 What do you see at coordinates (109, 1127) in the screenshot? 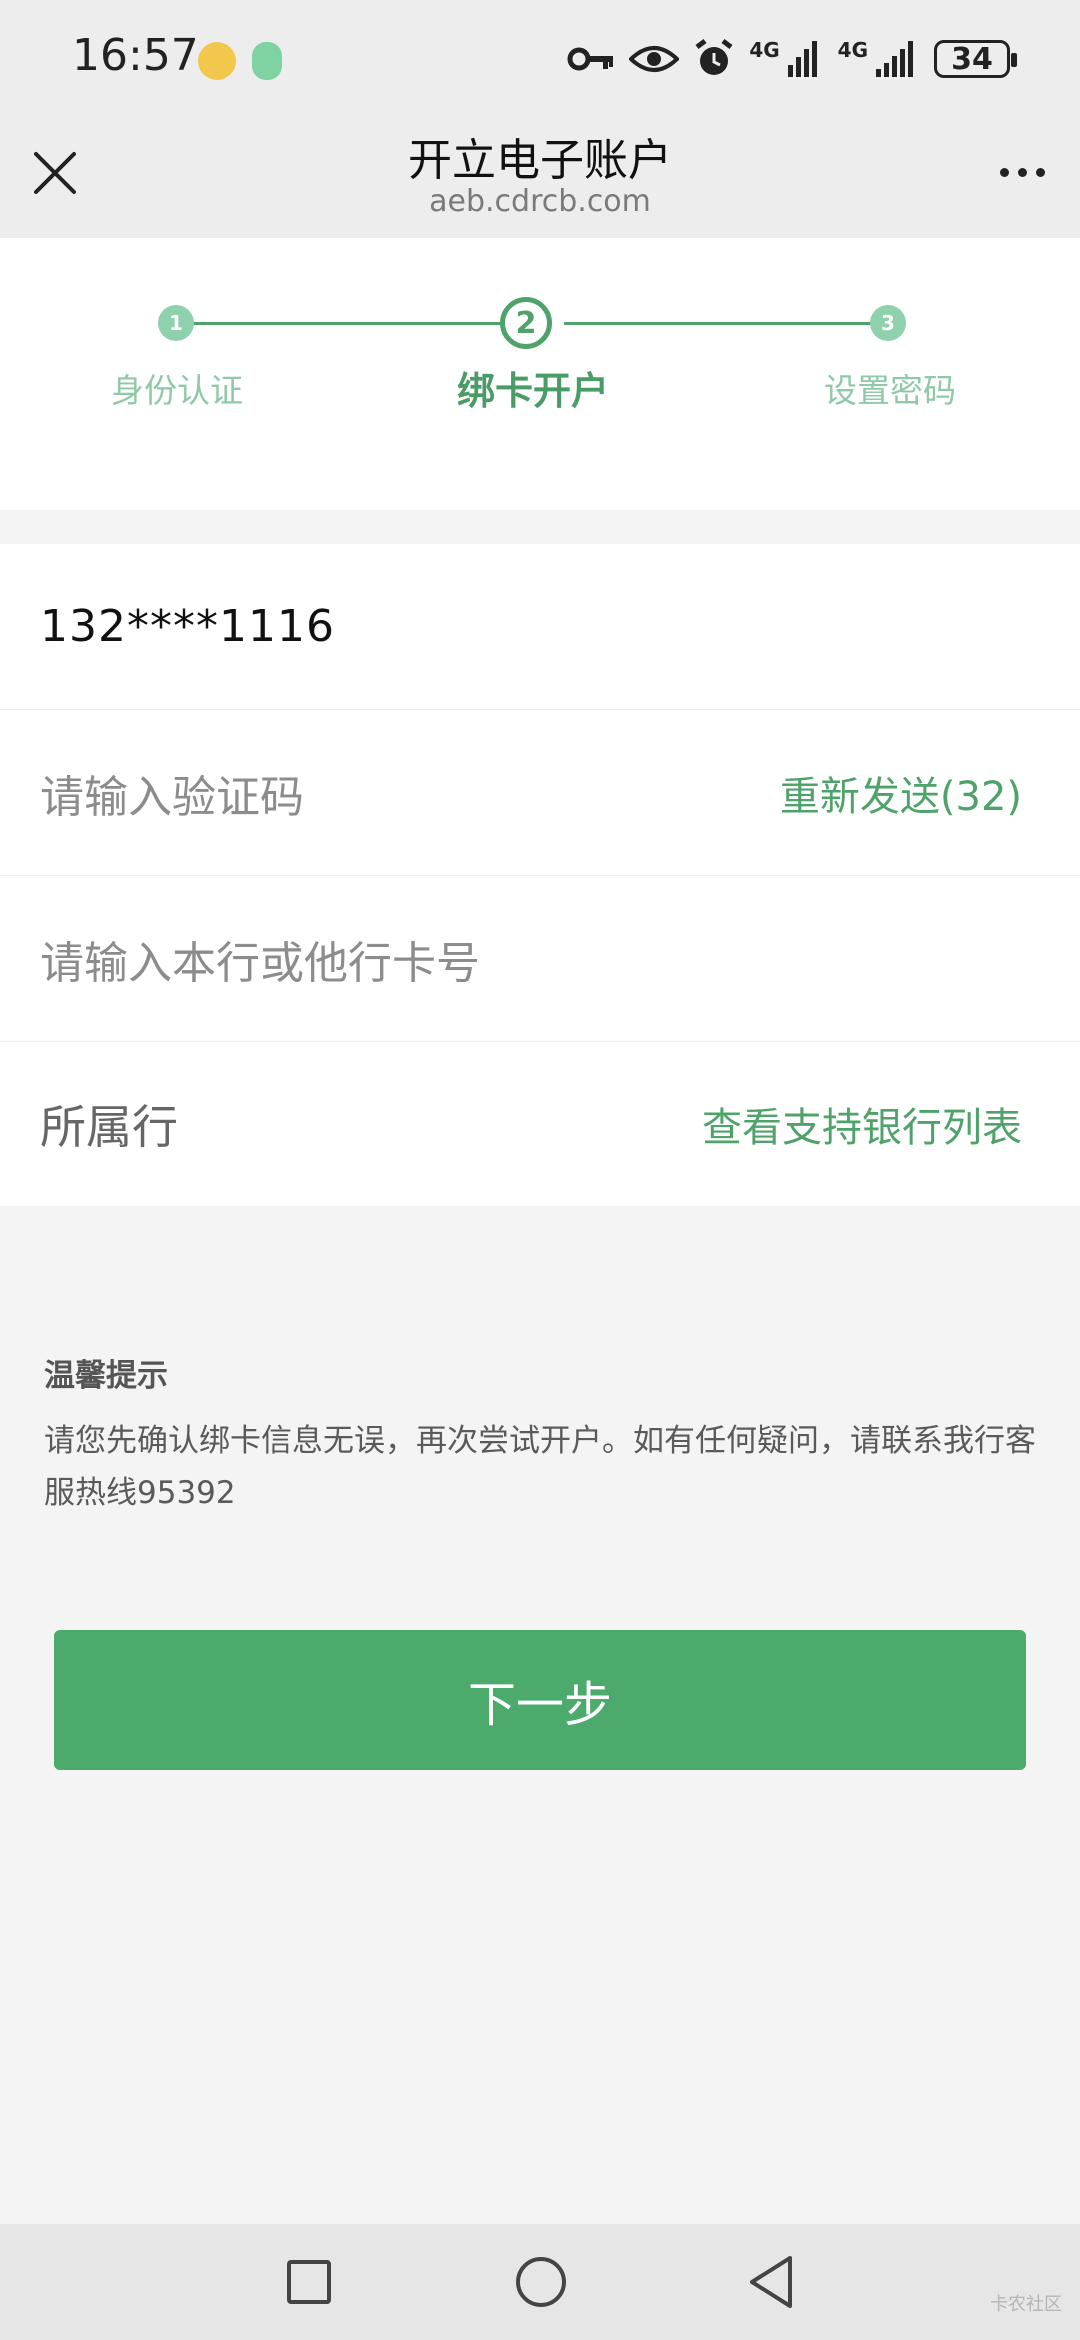
I see `bank-label: 所属行` at bounding box center [109, 1127].